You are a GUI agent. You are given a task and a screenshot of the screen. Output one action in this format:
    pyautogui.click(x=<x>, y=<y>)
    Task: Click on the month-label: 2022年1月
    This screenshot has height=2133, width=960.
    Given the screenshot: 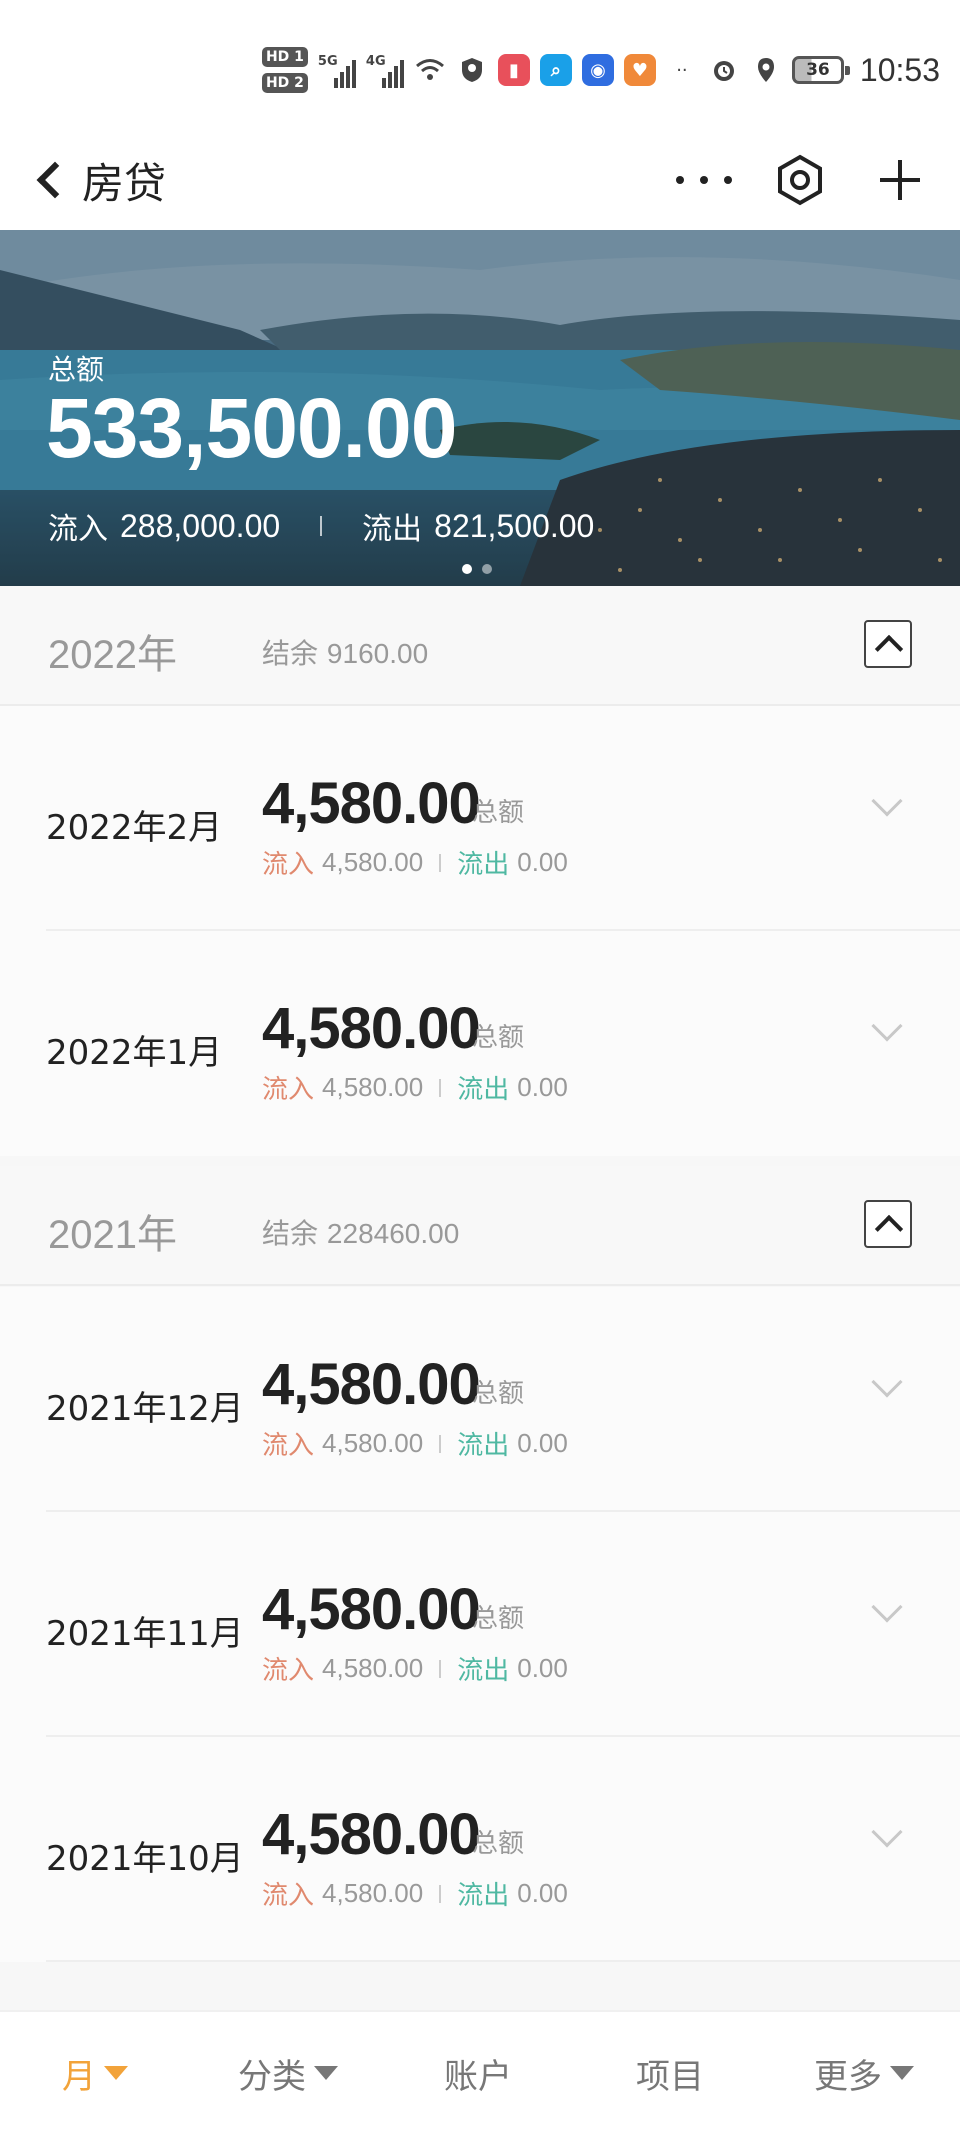 What is the action you would take?
    pyautogui.click(x=134, y=1053)
    